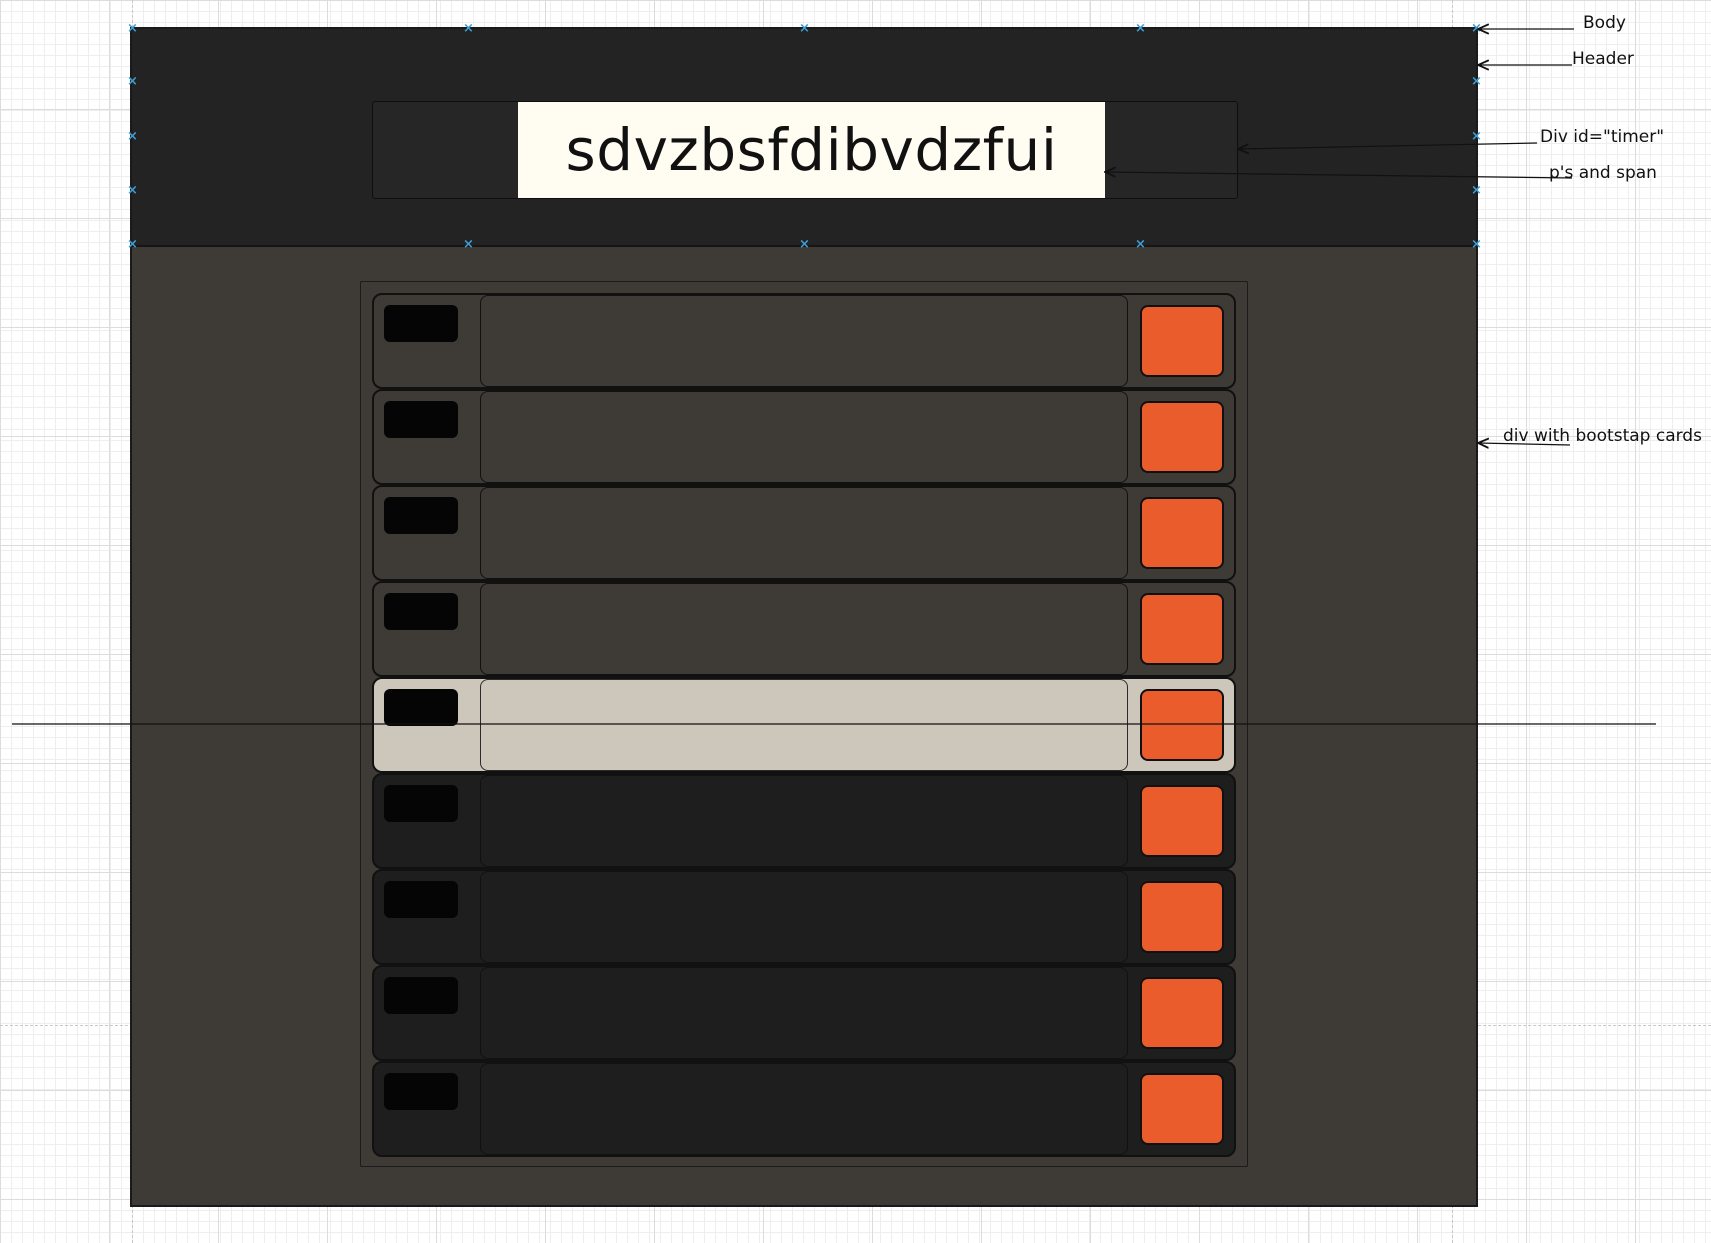 This screenshot has width=1711, height=1243. I want to click on annotation-timer-div: Div id="timer", so click(1602, 137).